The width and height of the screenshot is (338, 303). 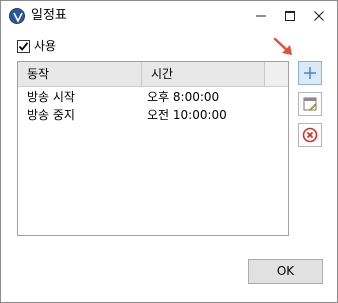 What do you see at coordinates (51, 97) in the screenshot?
I see `list-item-action: 방송 시작` at bounding box center [51, 97].